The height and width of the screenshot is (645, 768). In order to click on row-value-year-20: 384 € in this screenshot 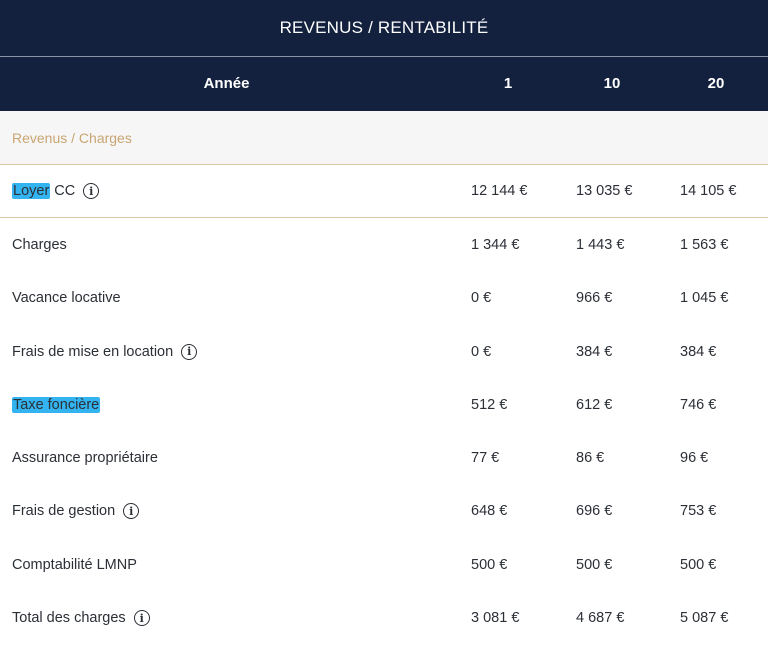, I will do `click(698, 351)`.